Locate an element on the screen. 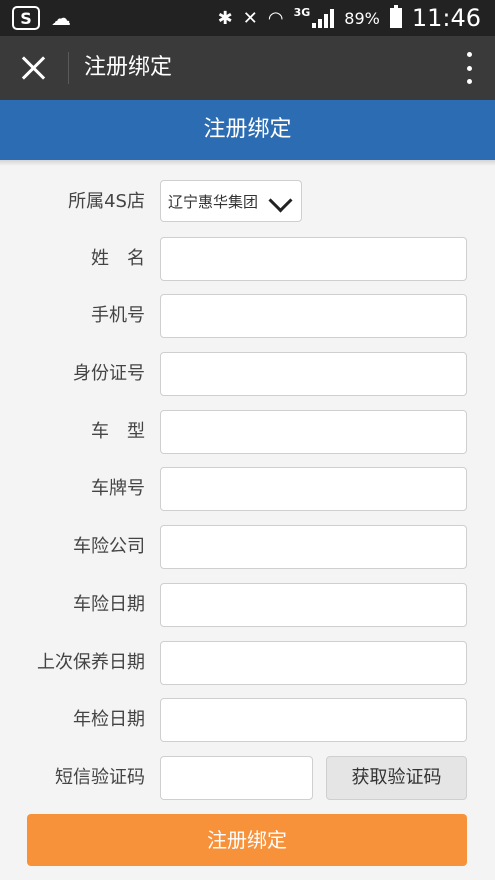 The image size is (495, 880). page-title: 注册绑定 is located at coordinates (247, 130).